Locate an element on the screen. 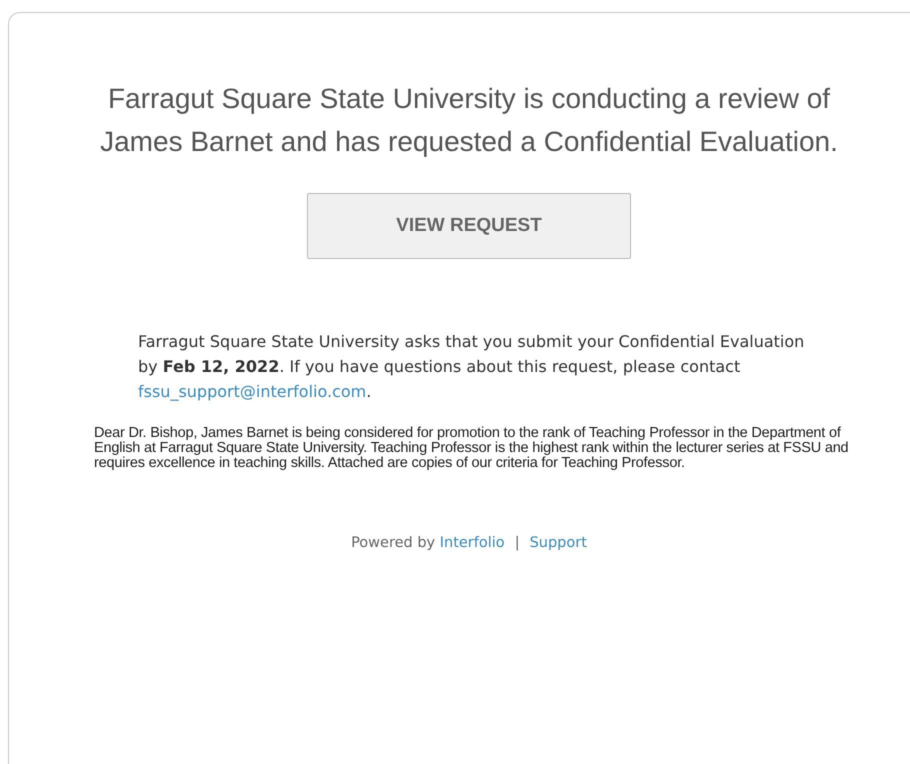 This screenshot has height=764, width=910. deadline-text: Farragut Square State University asks that you submit your Confidential Evaluation by Feb 12, 2022. If you have questions about this request, please contact fssu_support@interfolio.com. is located at coordinates (472, 367).